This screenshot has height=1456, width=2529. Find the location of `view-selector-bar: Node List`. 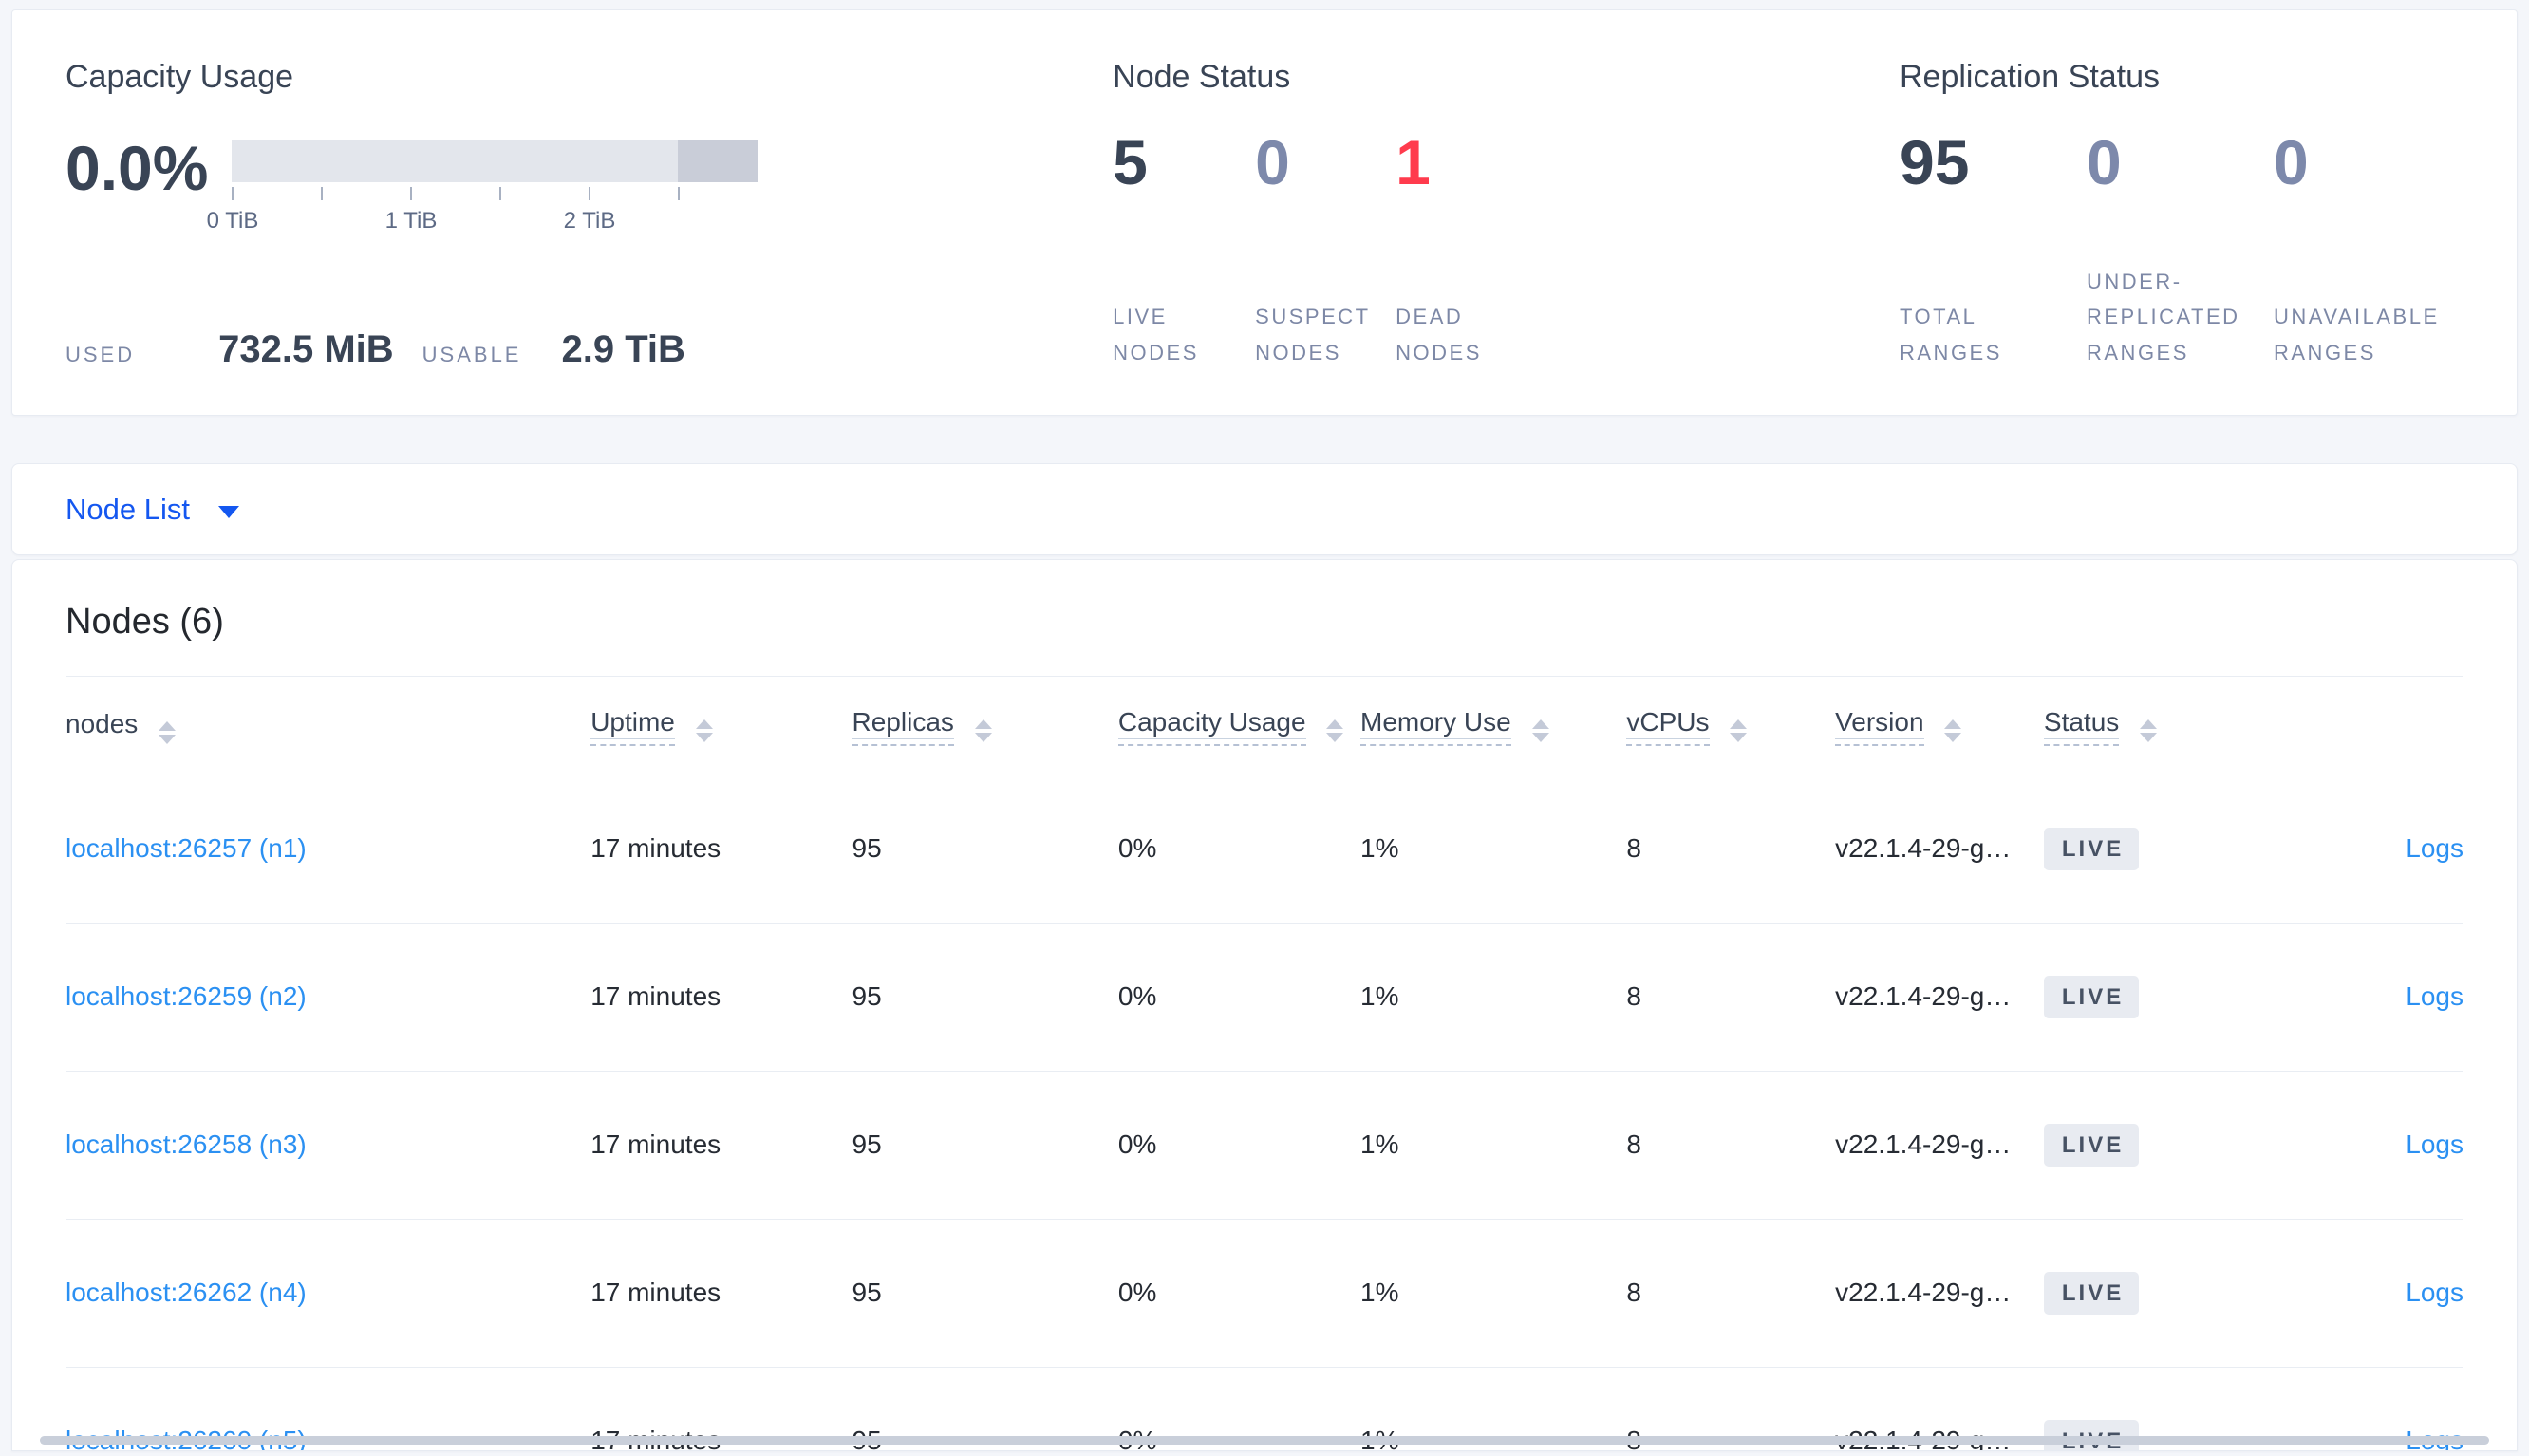

view-selector-bar: Node List is located at coordinates (1264, 509).